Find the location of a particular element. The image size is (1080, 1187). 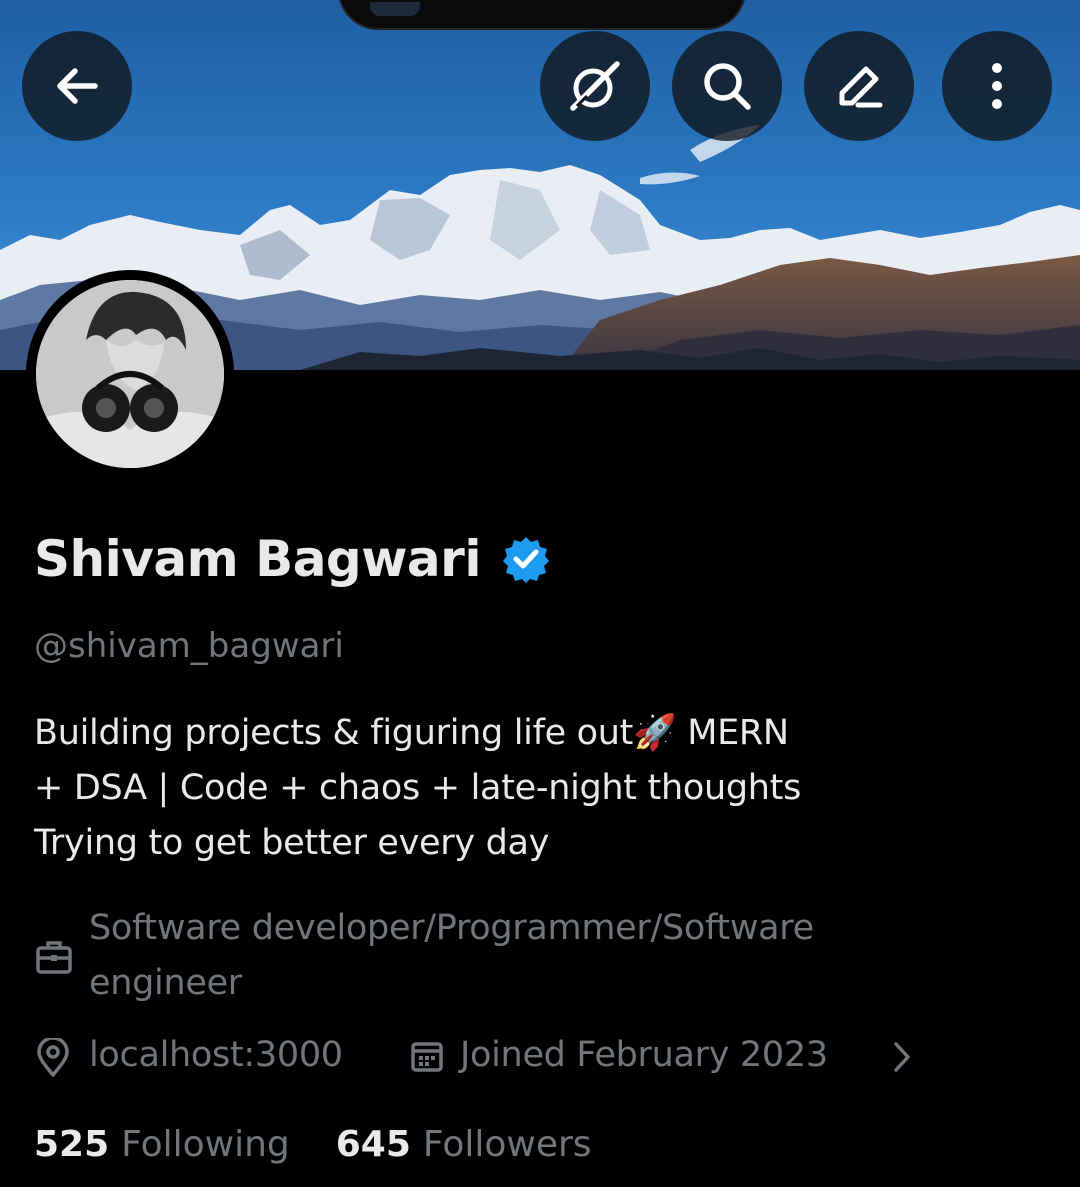

profession-line: engineer is located at coordinates (165, 983).